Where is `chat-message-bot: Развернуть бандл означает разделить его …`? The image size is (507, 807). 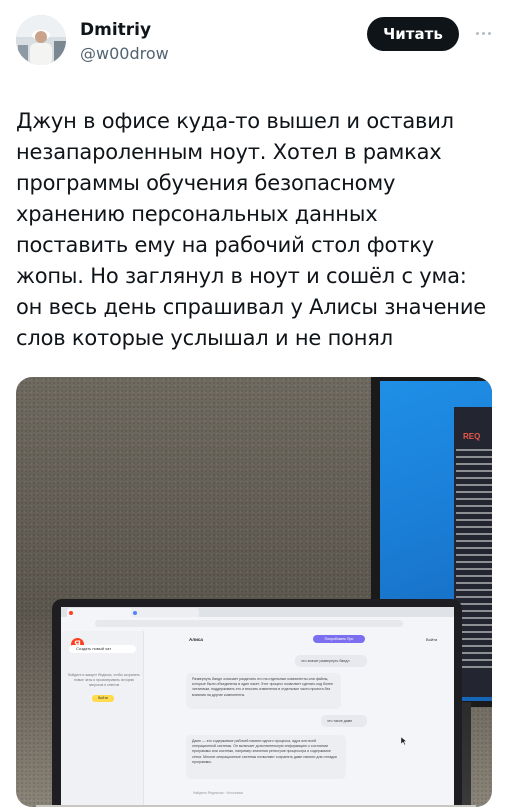
chat-message-bot: Развернуть бандл означает разделить его … is located at coordinates (263, 691).